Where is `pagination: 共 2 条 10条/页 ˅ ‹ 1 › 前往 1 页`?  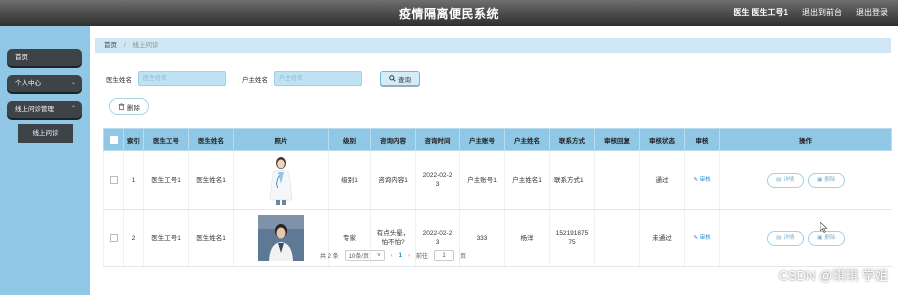 pagination: 共 2 条 10条/页 ˅ ‹ 1 › 前往 1 页 is located at coordinates (393, 255).